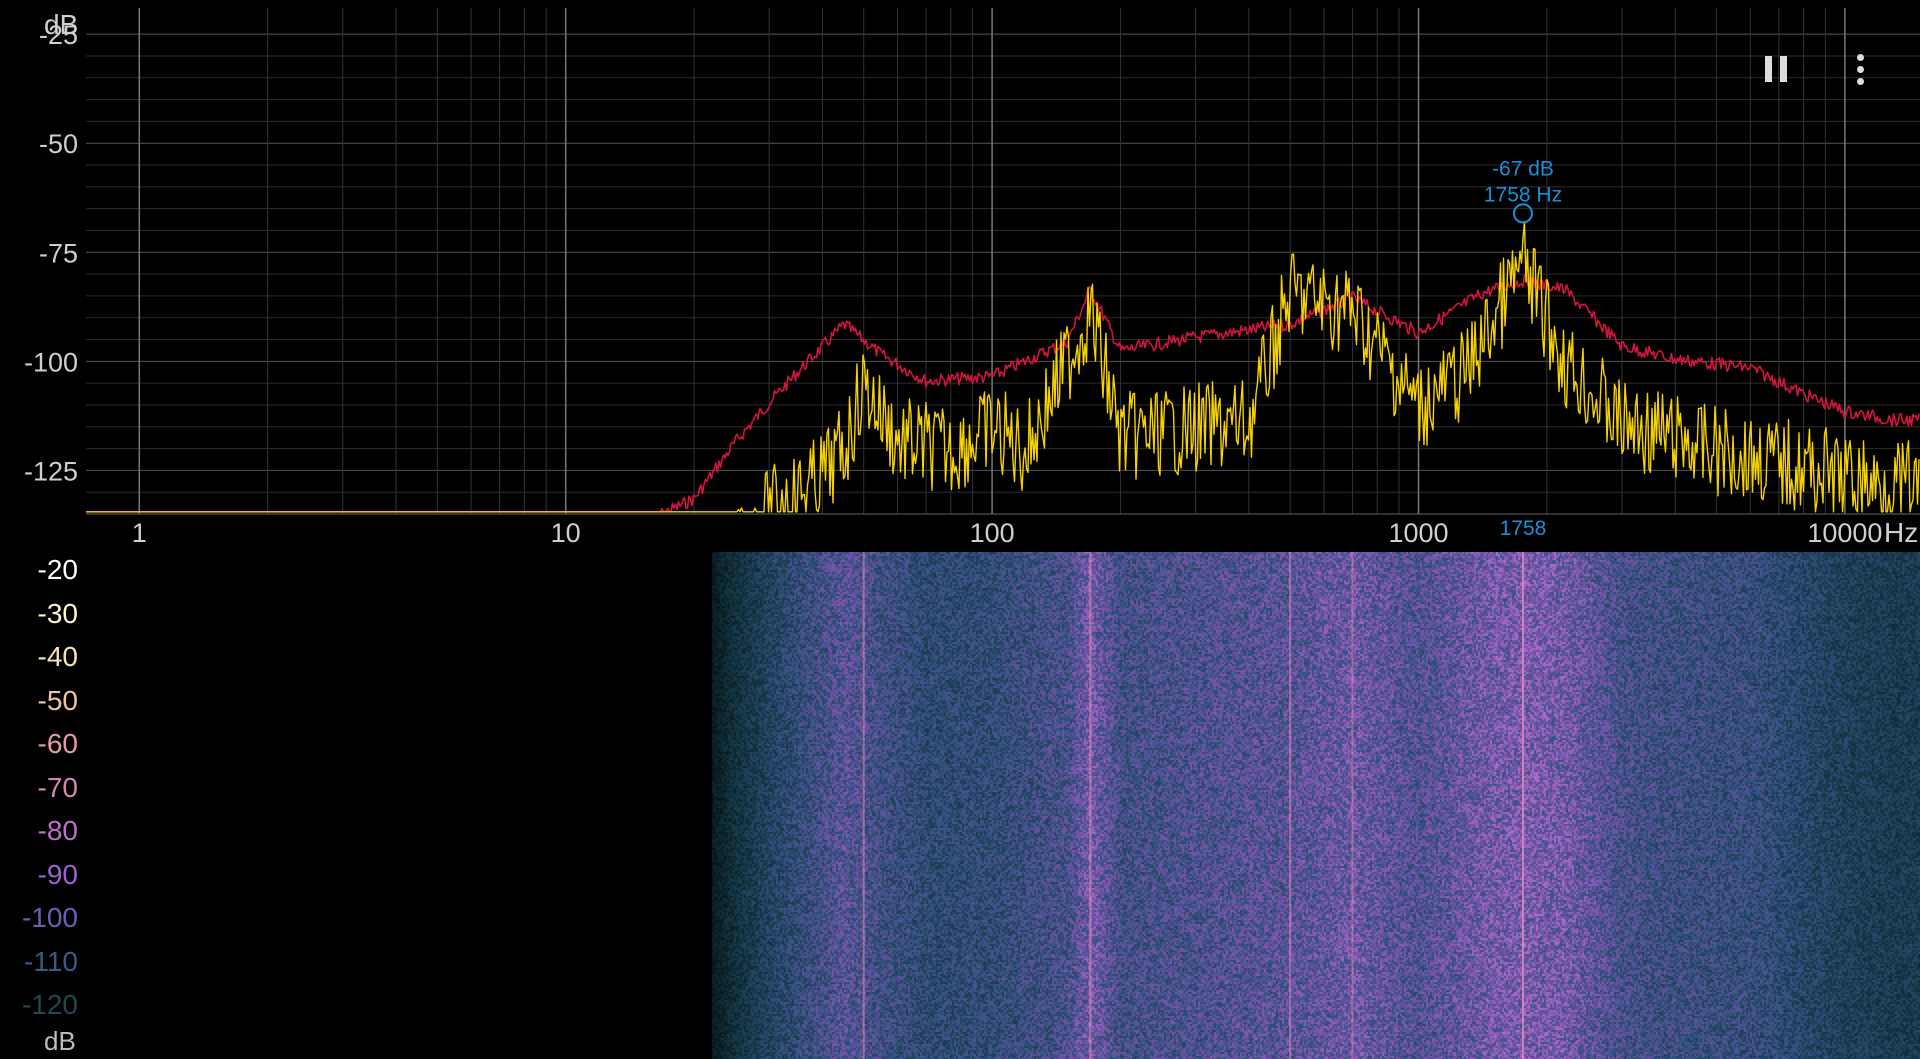 Image resolution: width=1920 pixels, height=1059 pixels. What do you see at coordinates (57, 613) in the screenshot?
I see `color-scale-label: -30` at bounding box center [57, 613].